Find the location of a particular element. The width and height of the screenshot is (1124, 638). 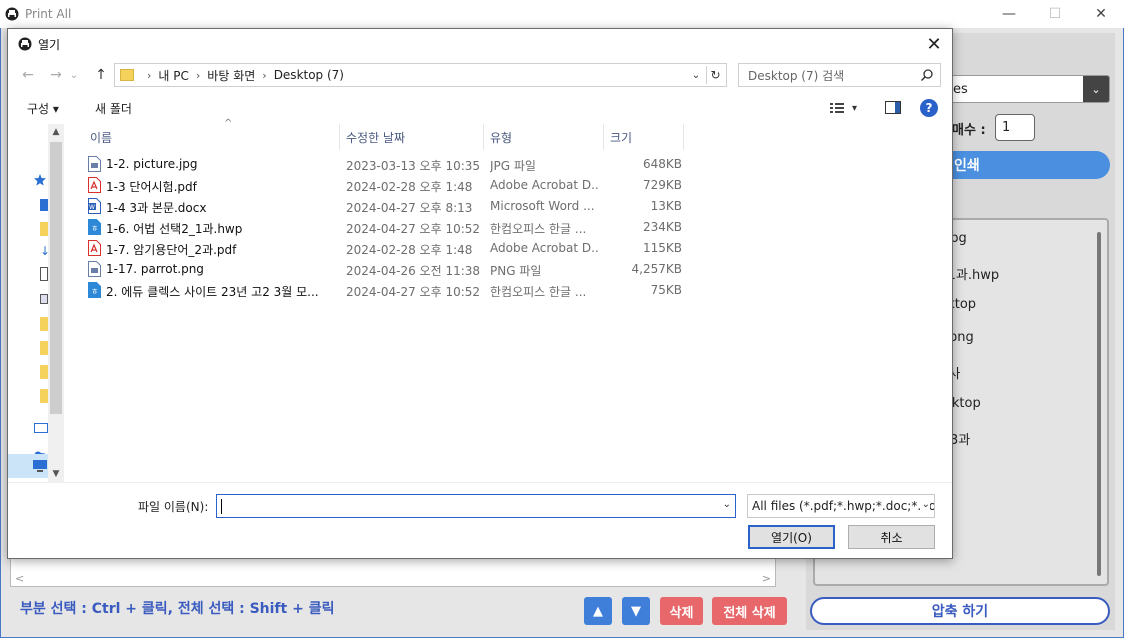

downloads-icon: ↓ is located at coordinates (45, 251).